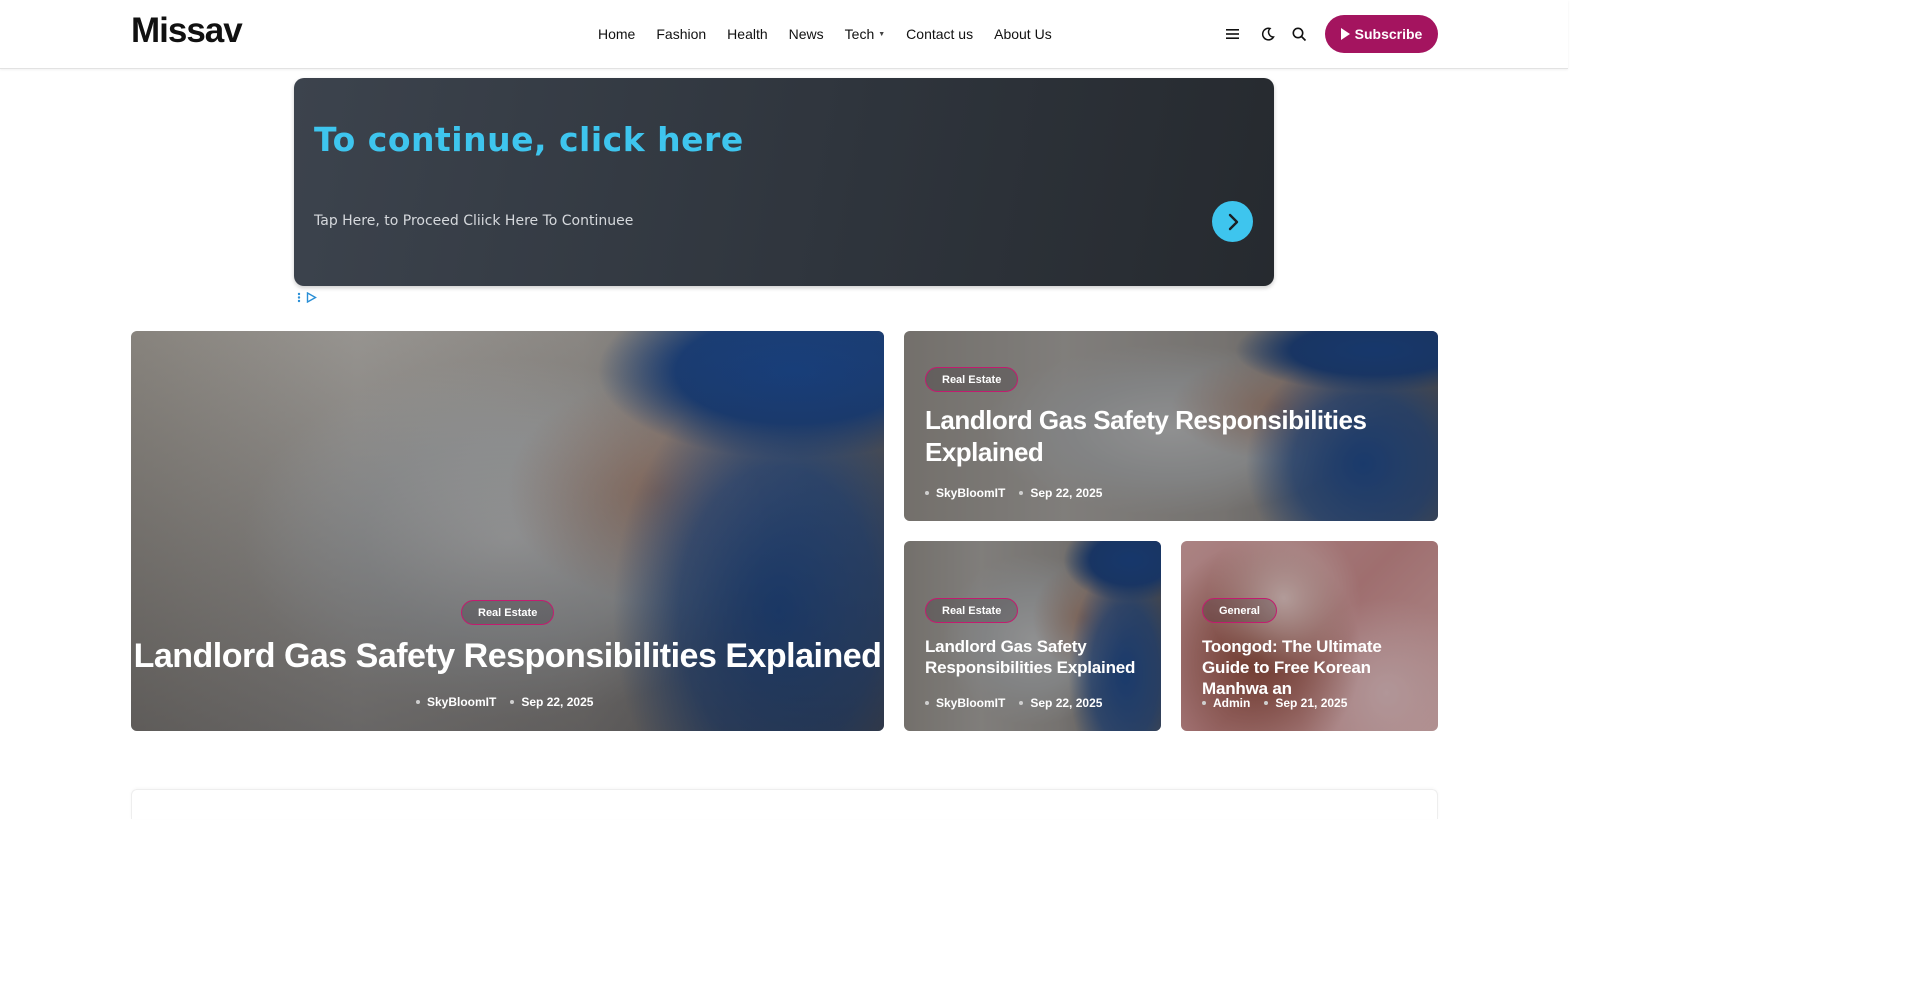 This screenshot has width=1920, height=993. What do you see at coordinates (1388, 34) in the screenshot?
I see `subscribe-label: Subscribe` at bounding box center [1388, 34].